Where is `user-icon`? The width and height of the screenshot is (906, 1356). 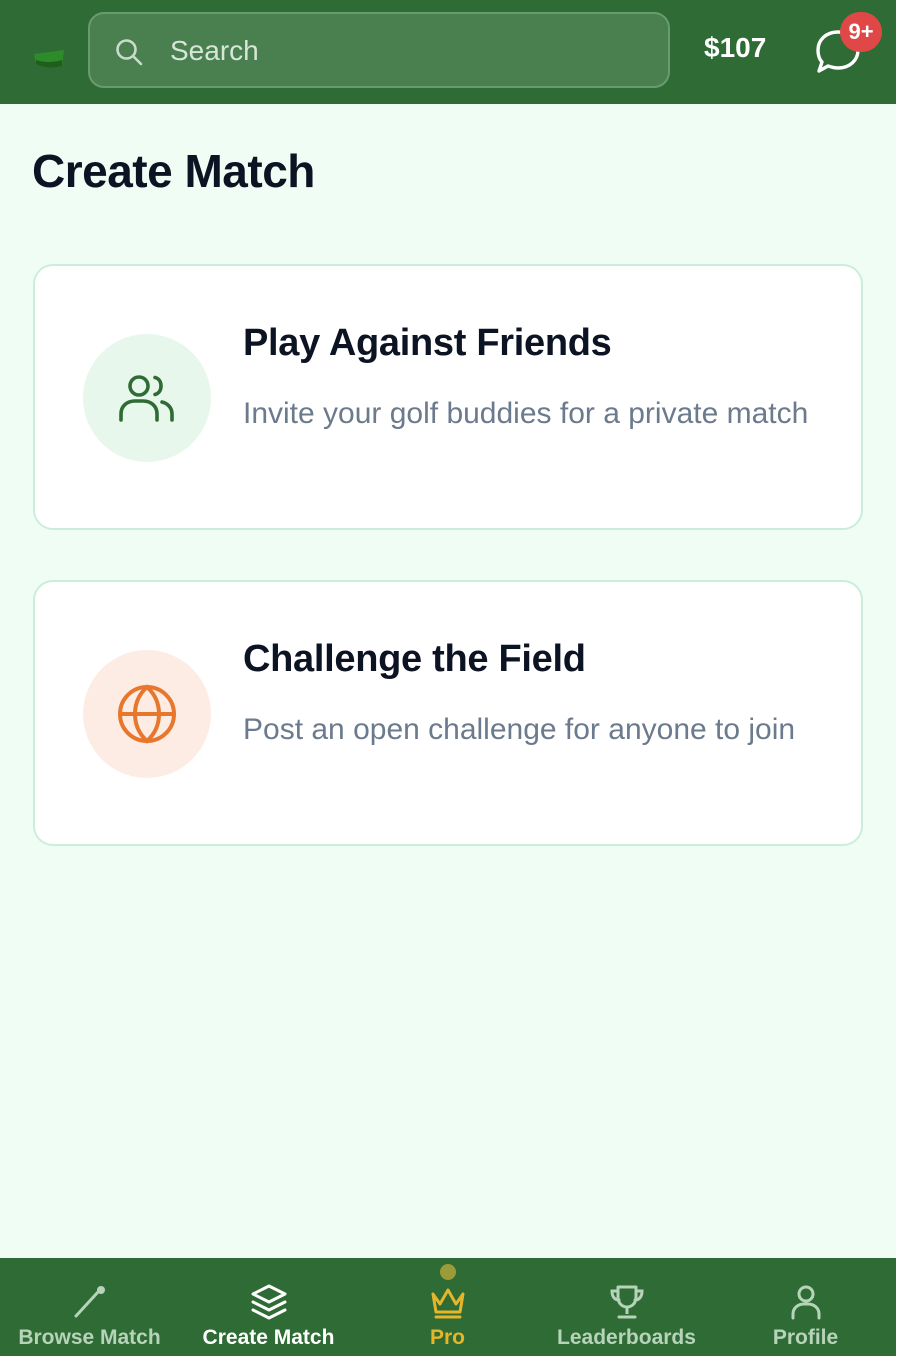 user-icon is located at coordinates (806, 1302).